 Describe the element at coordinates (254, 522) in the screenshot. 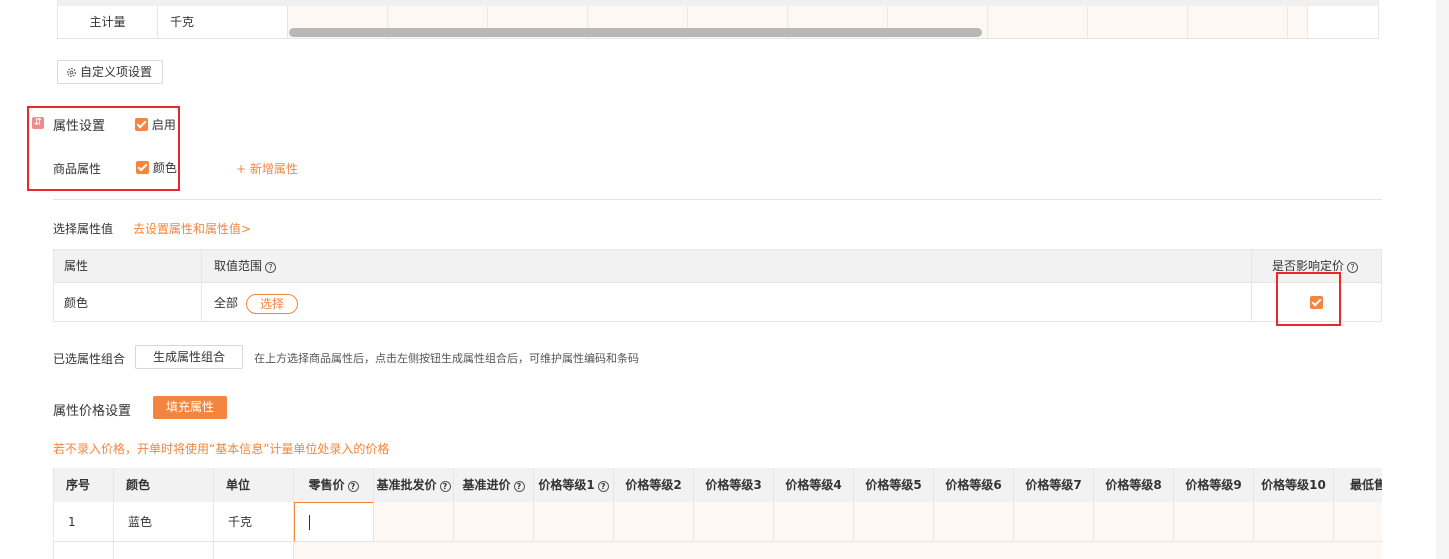

I see `row-unit: 千克` at that location.